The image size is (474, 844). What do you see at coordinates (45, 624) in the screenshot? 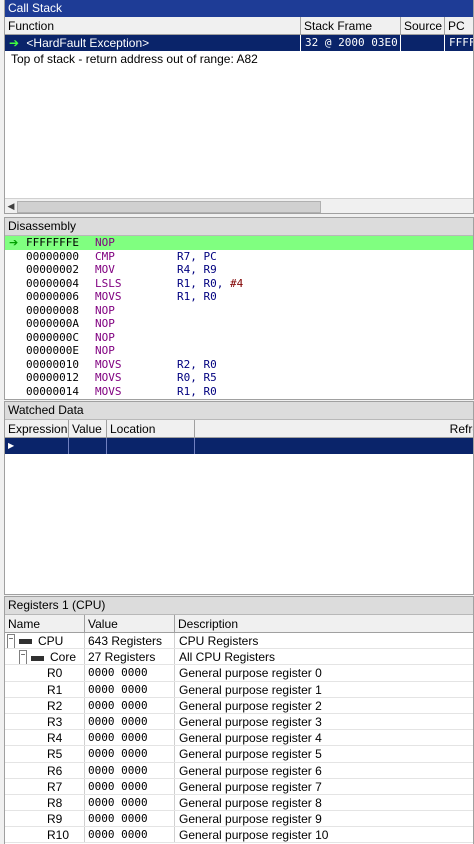
I see `column-header-name: Name` at bounding box center [45, 624].